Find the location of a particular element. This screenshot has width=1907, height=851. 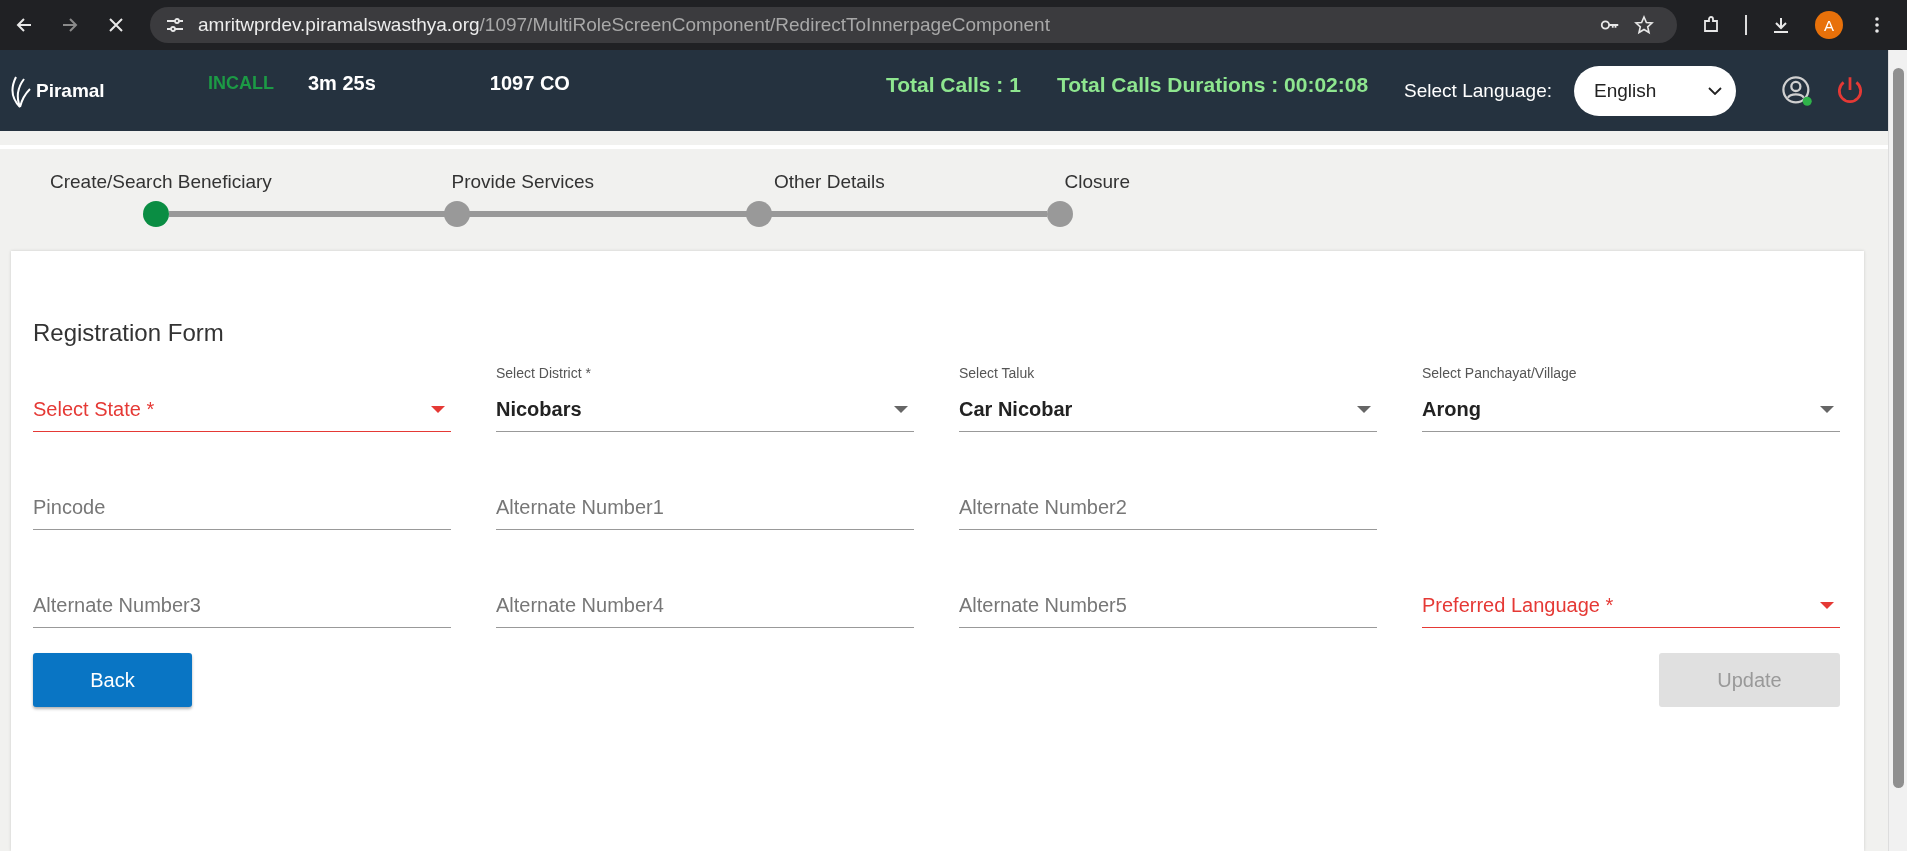

site-settings-icon is located at coordinates (175, 25).